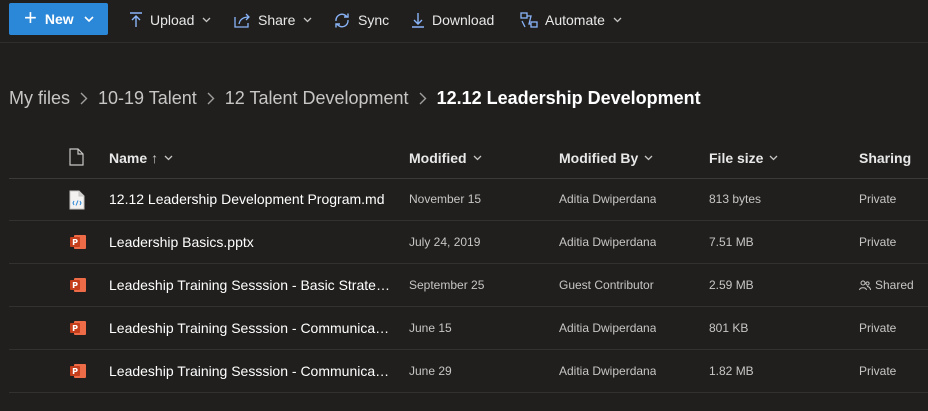  What do you see at coordinates (155, 157) in the screenshot?
I see `sort-ascending-icon: ↑` at bounding box center [155, 157].